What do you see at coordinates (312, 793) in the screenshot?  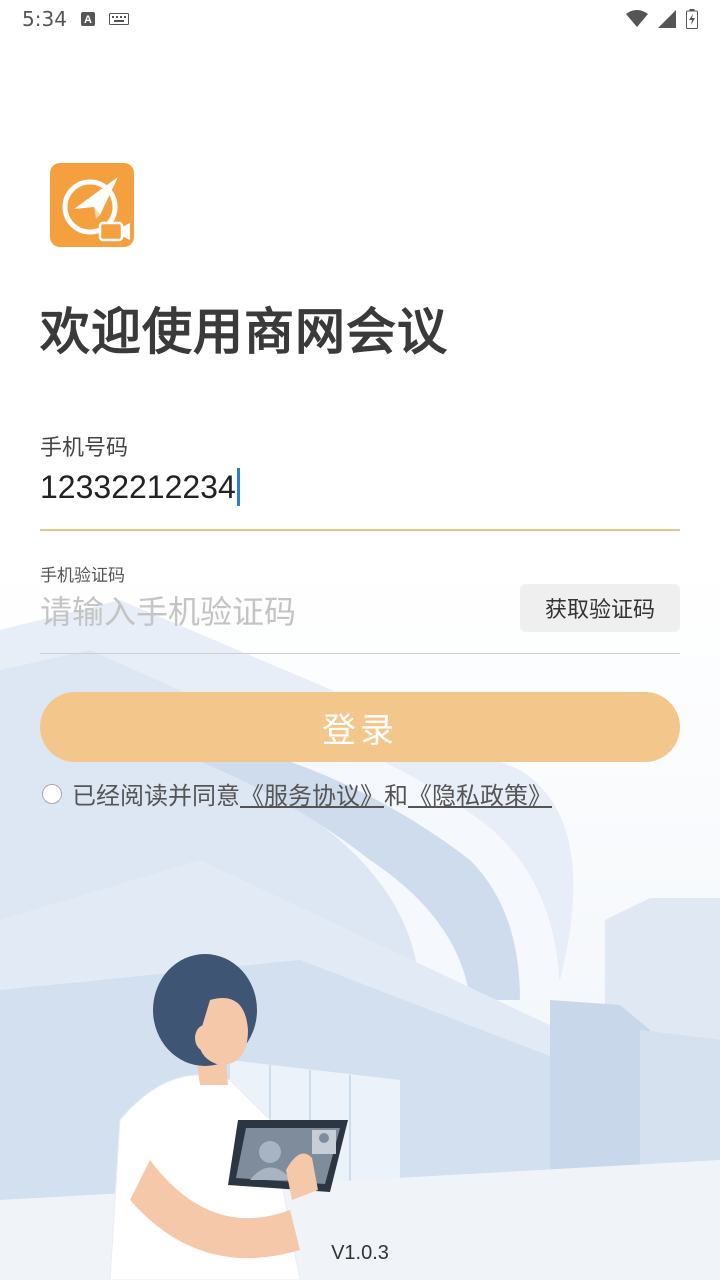 I see `service-agreement-link: 《服务协议》` at bounding box center [312, 793].